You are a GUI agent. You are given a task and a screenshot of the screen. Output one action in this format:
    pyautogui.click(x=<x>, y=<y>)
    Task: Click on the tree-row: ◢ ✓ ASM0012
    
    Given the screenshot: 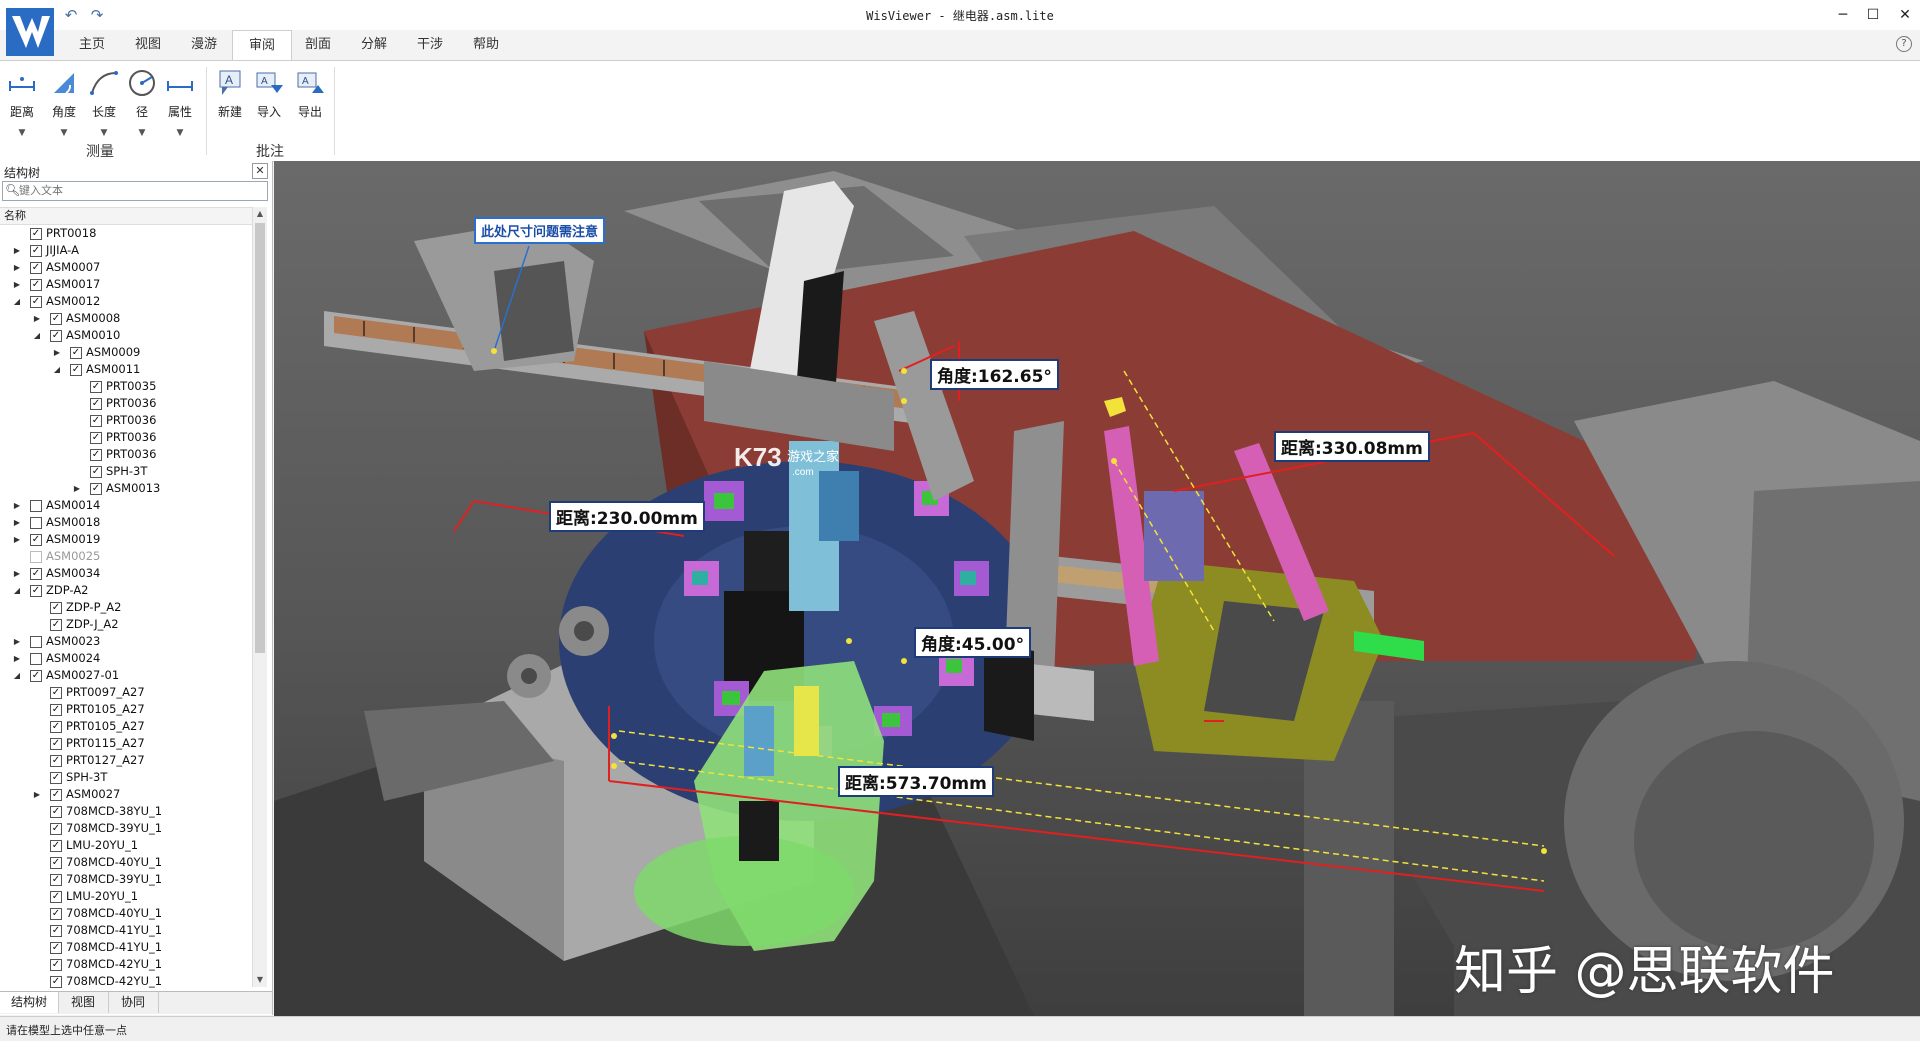 What is the action you would take?
    pyautogui.click(x=126, y=301)
    